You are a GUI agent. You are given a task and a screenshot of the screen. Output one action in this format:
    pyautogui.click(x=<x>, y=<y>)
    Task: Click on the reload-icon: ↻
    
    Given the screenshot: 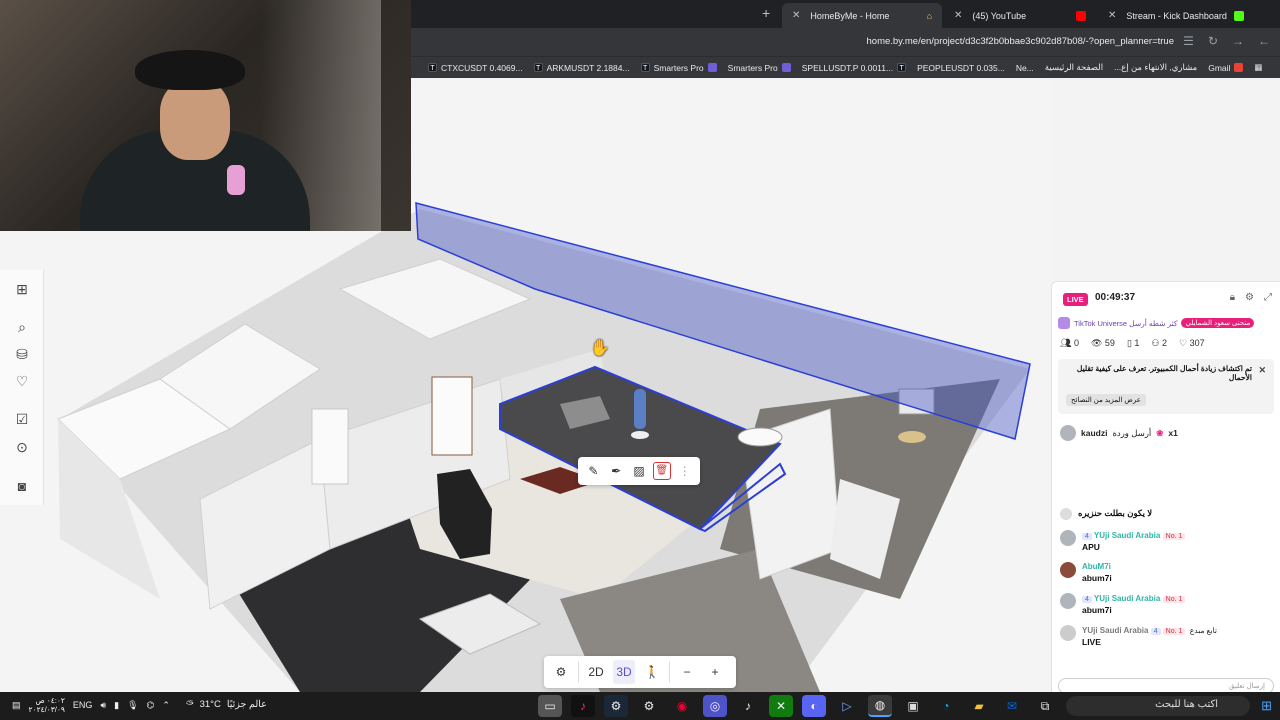 What is the action you would take?
    pyautogui.click(x=1213, y=41)
    